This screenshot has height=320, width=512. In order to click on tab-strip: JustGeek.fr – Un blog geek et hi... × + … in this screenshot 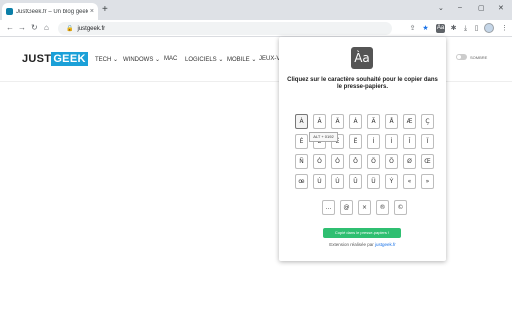, I will do `click(256, 10)`.